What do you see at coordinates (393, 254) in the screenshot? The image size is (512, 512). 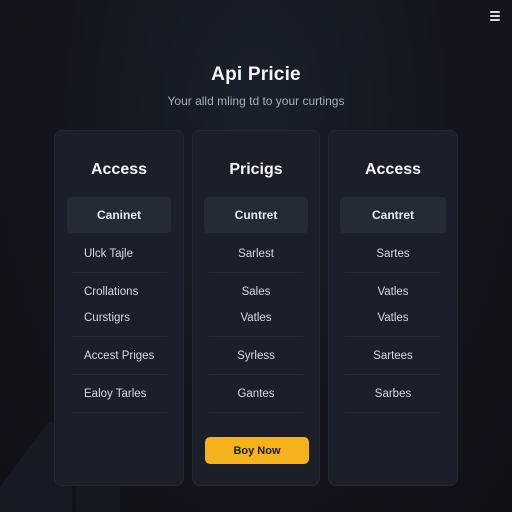 I see `feature-row: Sartes` at bounding box center [393, 254].